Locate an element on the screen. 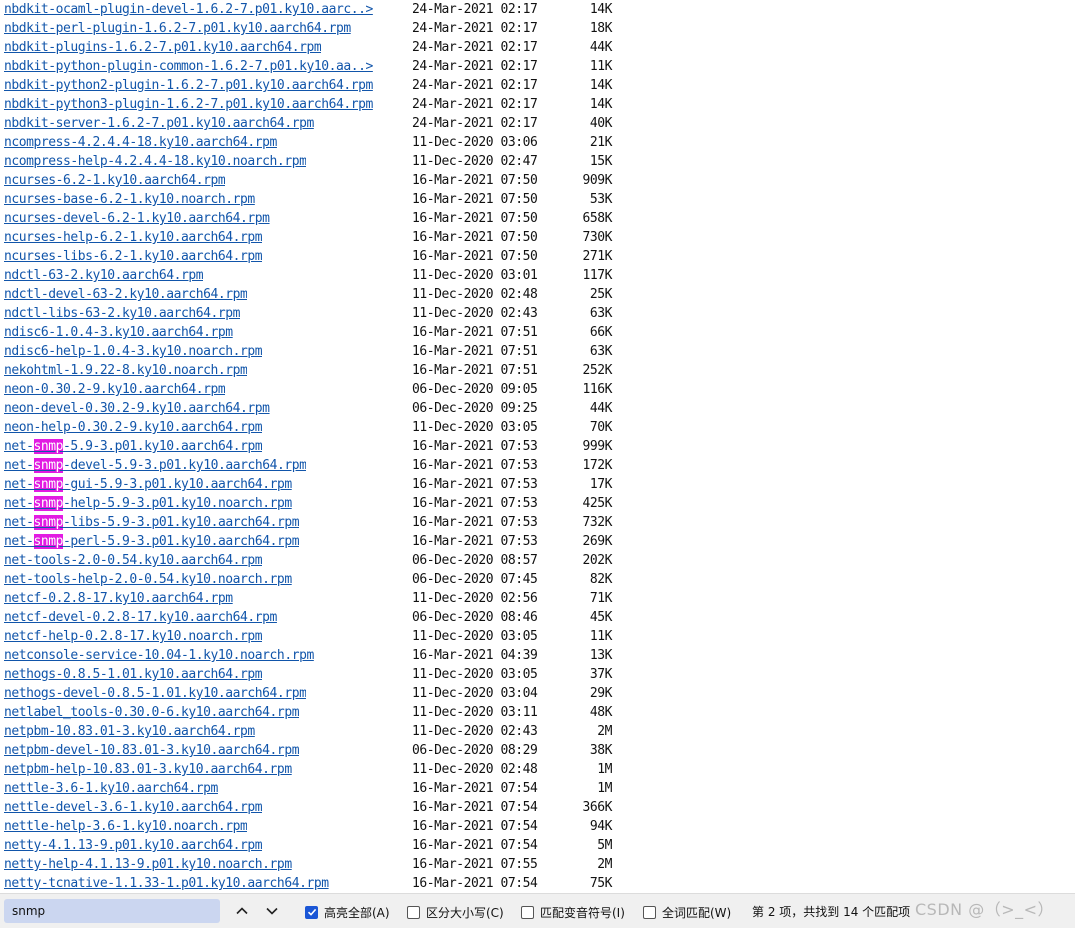 This screenshot has height=928, width=1075. highlight-all-option: 高亮全部(A) is located at coordinates (347, 912).